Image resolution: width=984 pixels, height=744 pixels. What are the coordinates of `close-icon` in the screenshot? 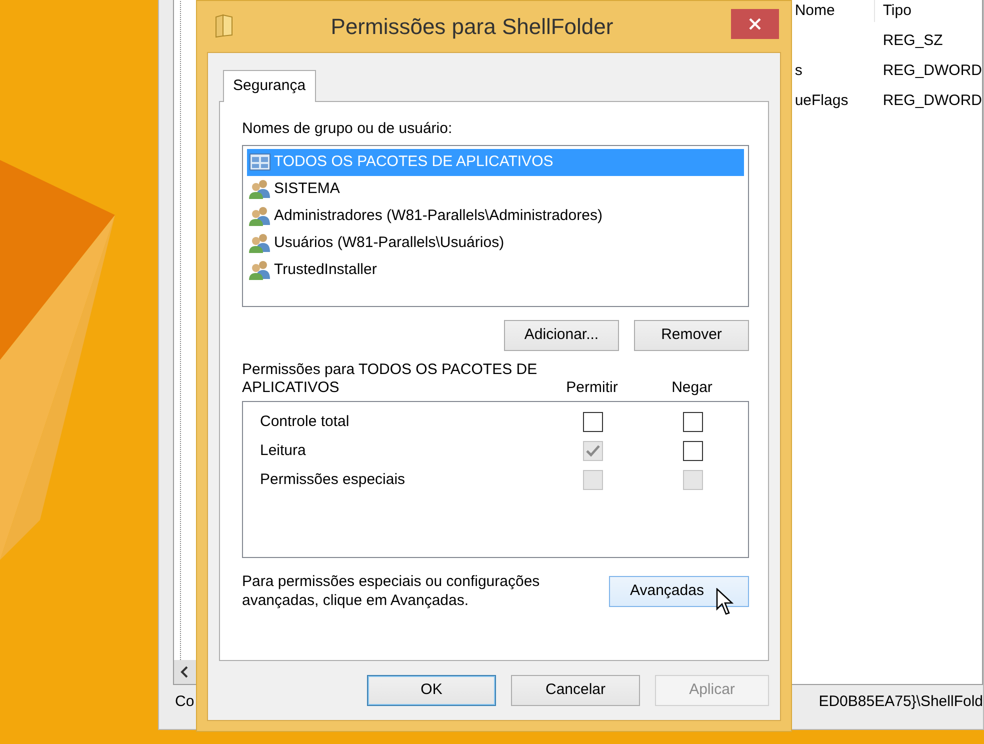 It's located at (755, 24).